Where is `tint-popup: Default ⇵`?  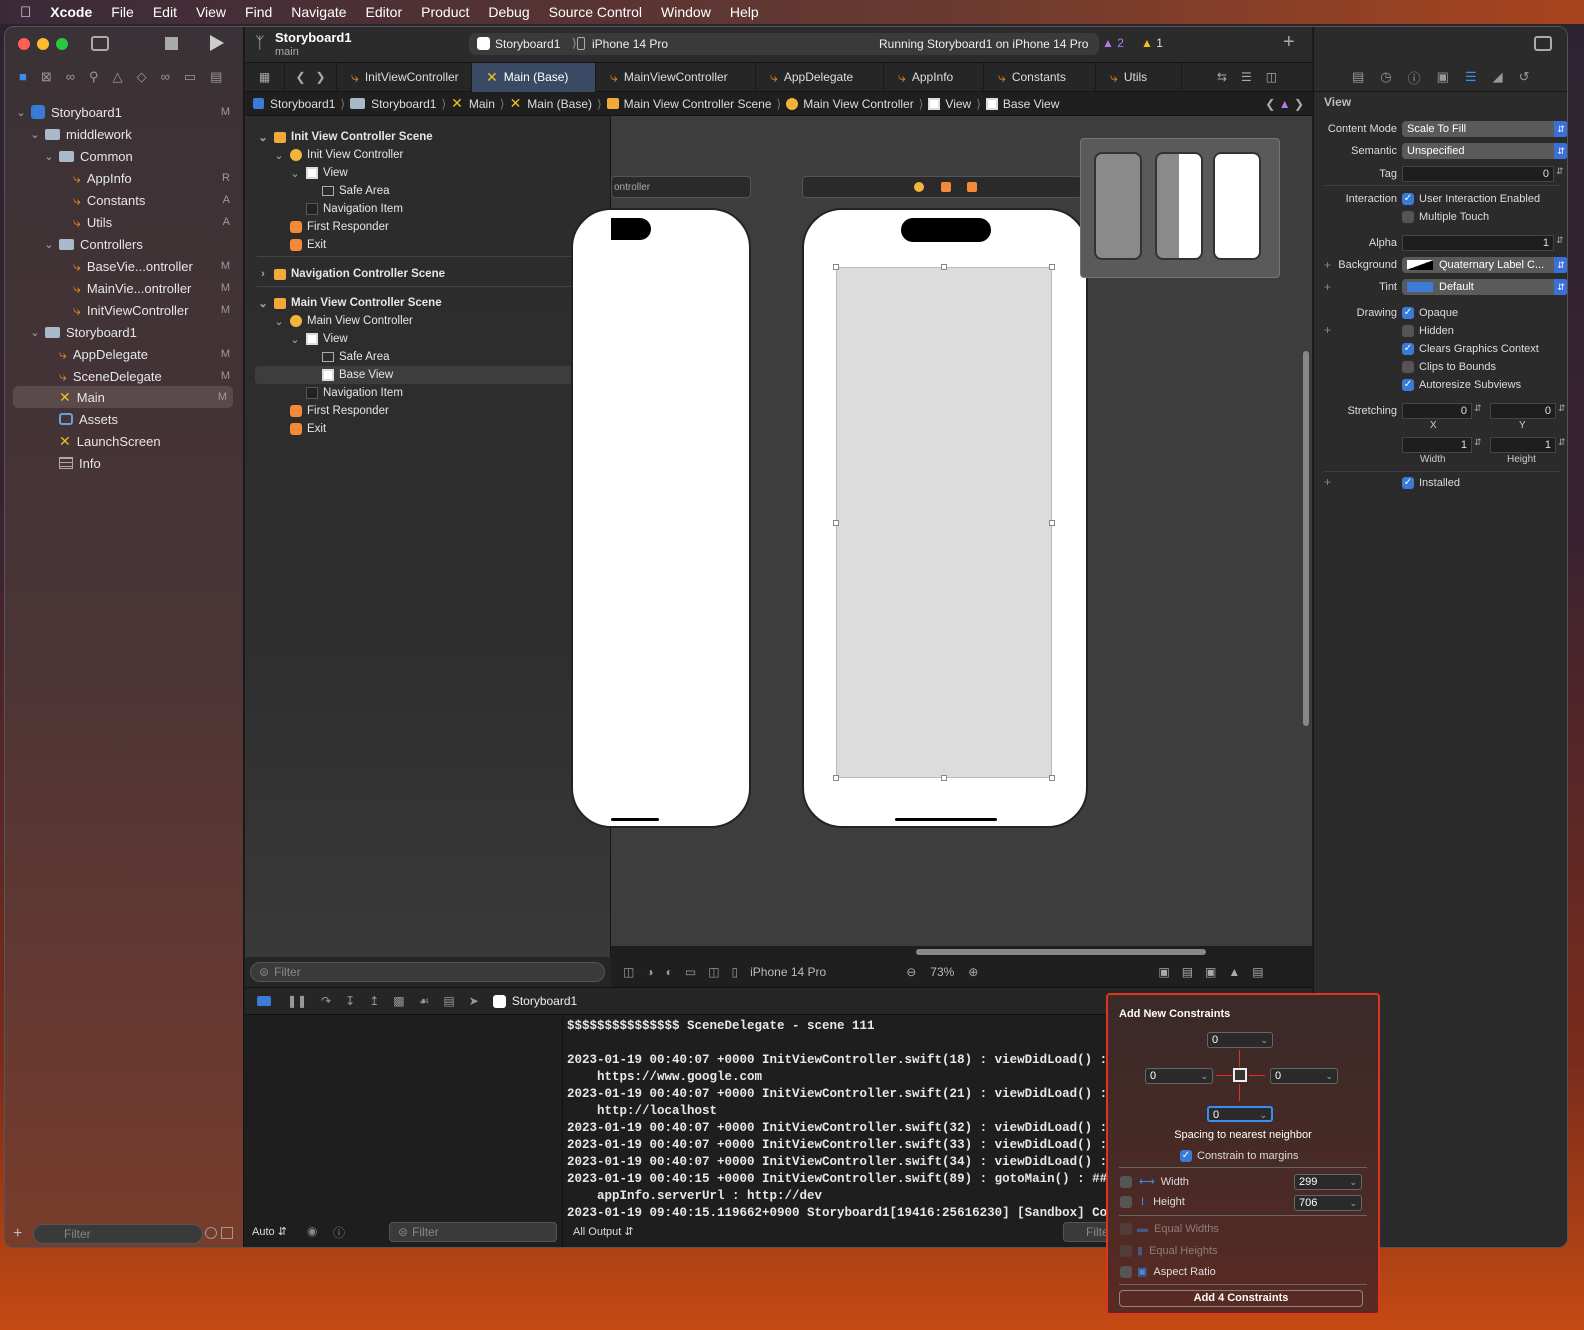 tint-popup: Default ⇵ is located at coordinates (1484, 287).